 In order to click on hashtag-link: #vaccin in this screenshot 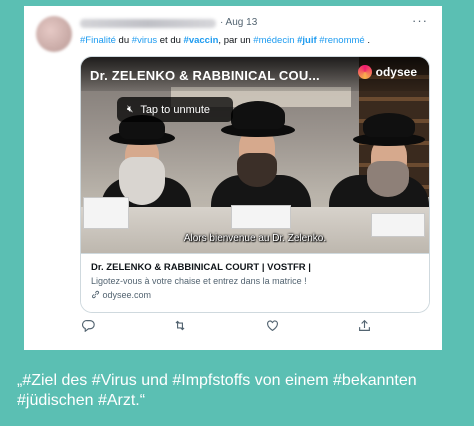, I will do `click(201, 40)`.